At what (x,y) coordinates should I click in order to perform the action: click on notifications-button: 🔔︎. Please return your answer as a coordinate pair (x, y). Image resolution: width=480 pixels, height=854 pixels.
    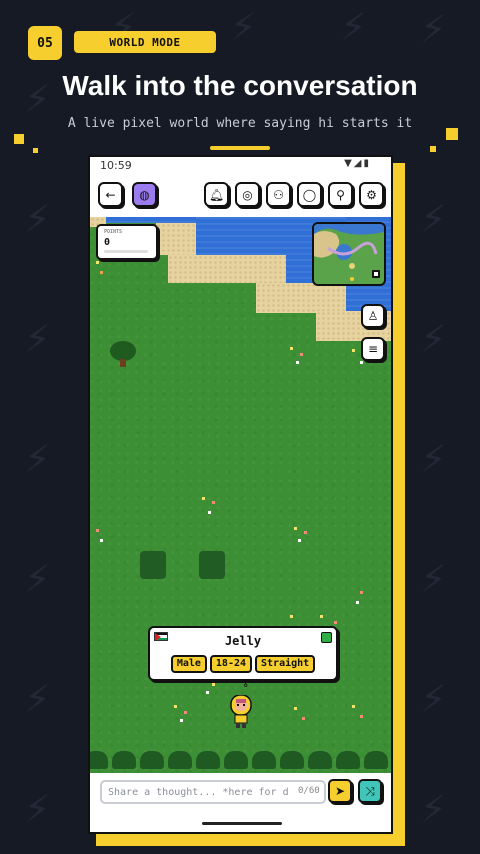
    Looking at the image, I should click on (216, 194).